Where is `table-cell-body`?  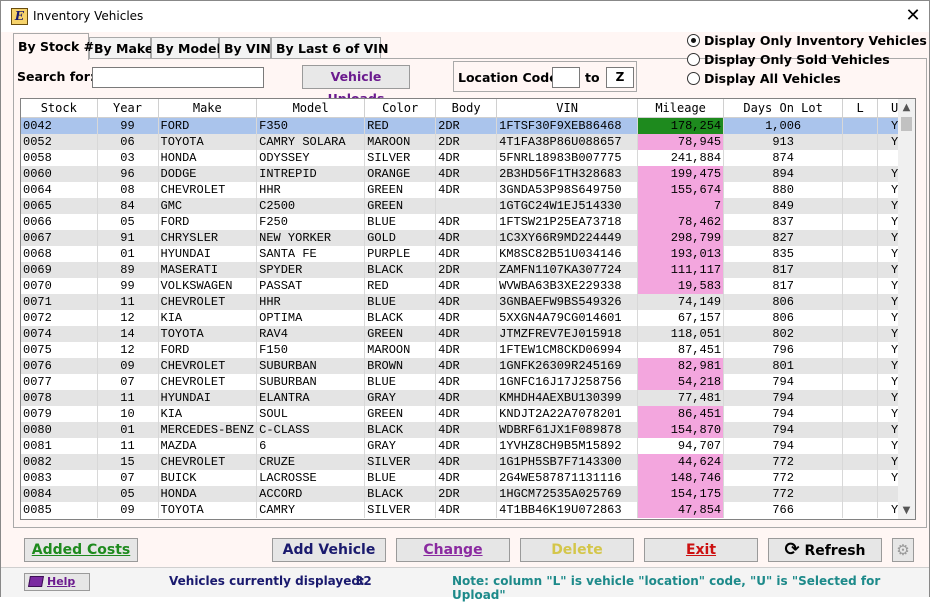 table-cell-body is located at coordinates (466, 205).